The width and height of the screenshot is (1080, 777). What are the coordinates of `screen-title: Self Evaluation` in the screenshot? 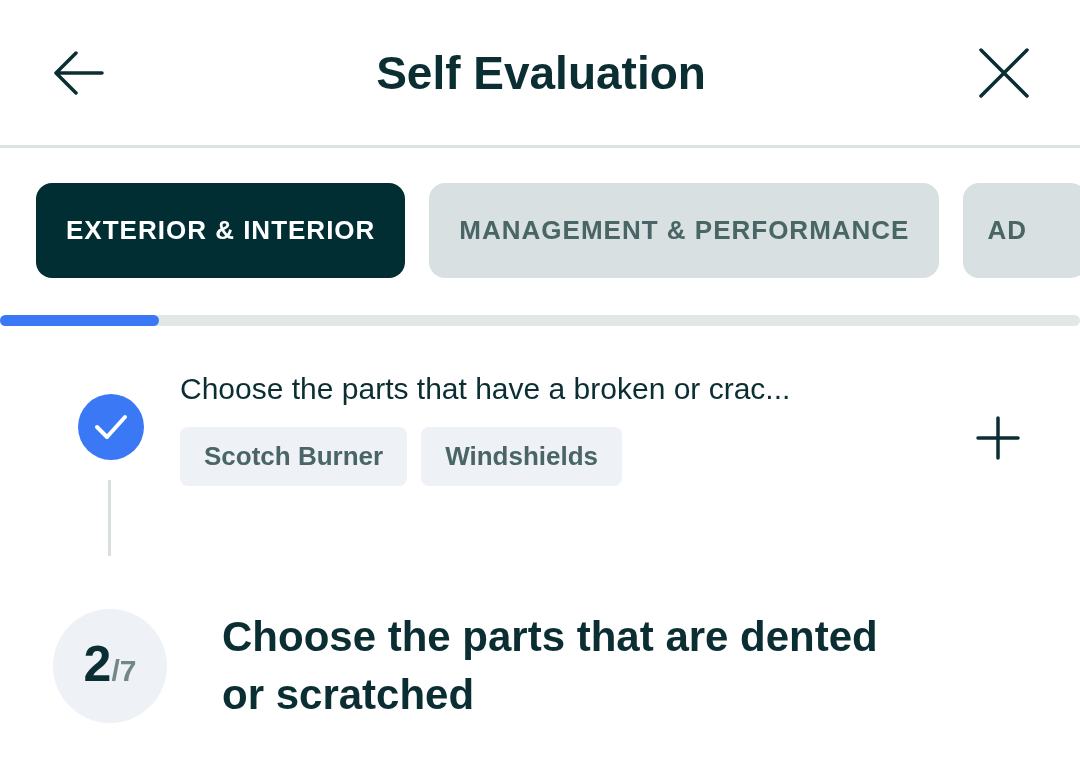 It's located at (541, 72).